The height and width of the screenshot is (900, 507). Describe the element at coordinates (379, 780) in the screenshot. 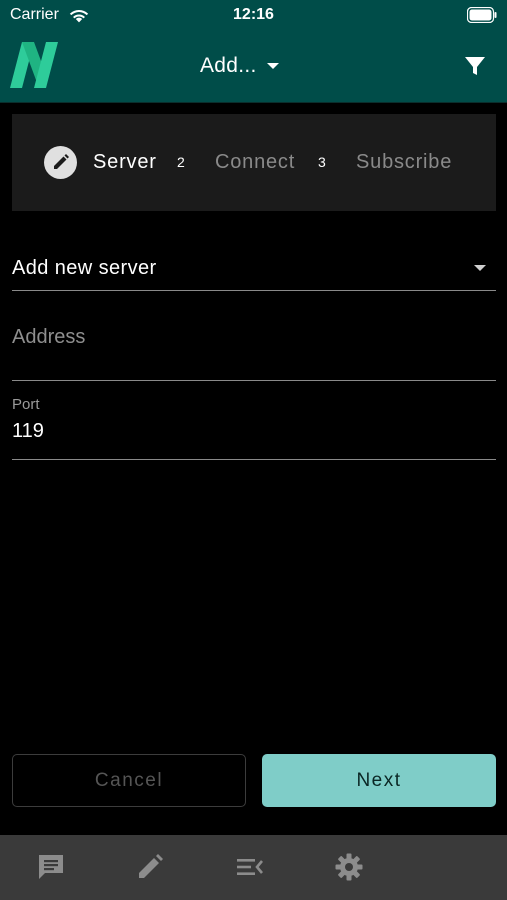

I see `next-button: Next` at that location.